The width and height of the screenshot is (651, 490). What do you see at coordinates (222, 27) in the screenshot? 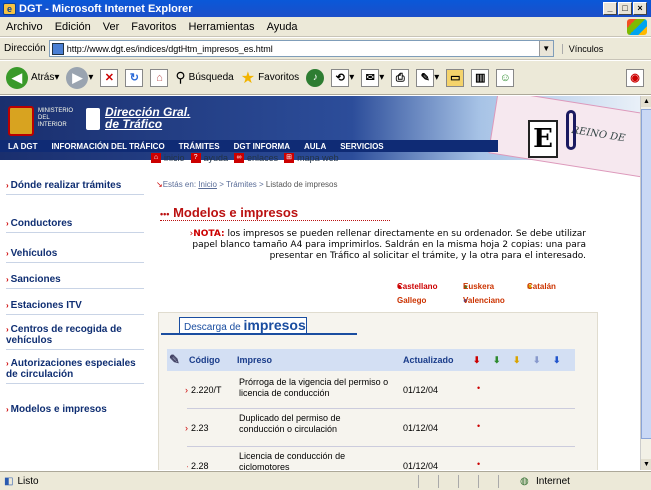
I see `menu-herramientas: Herramientas` at bounding box center [222, 27].